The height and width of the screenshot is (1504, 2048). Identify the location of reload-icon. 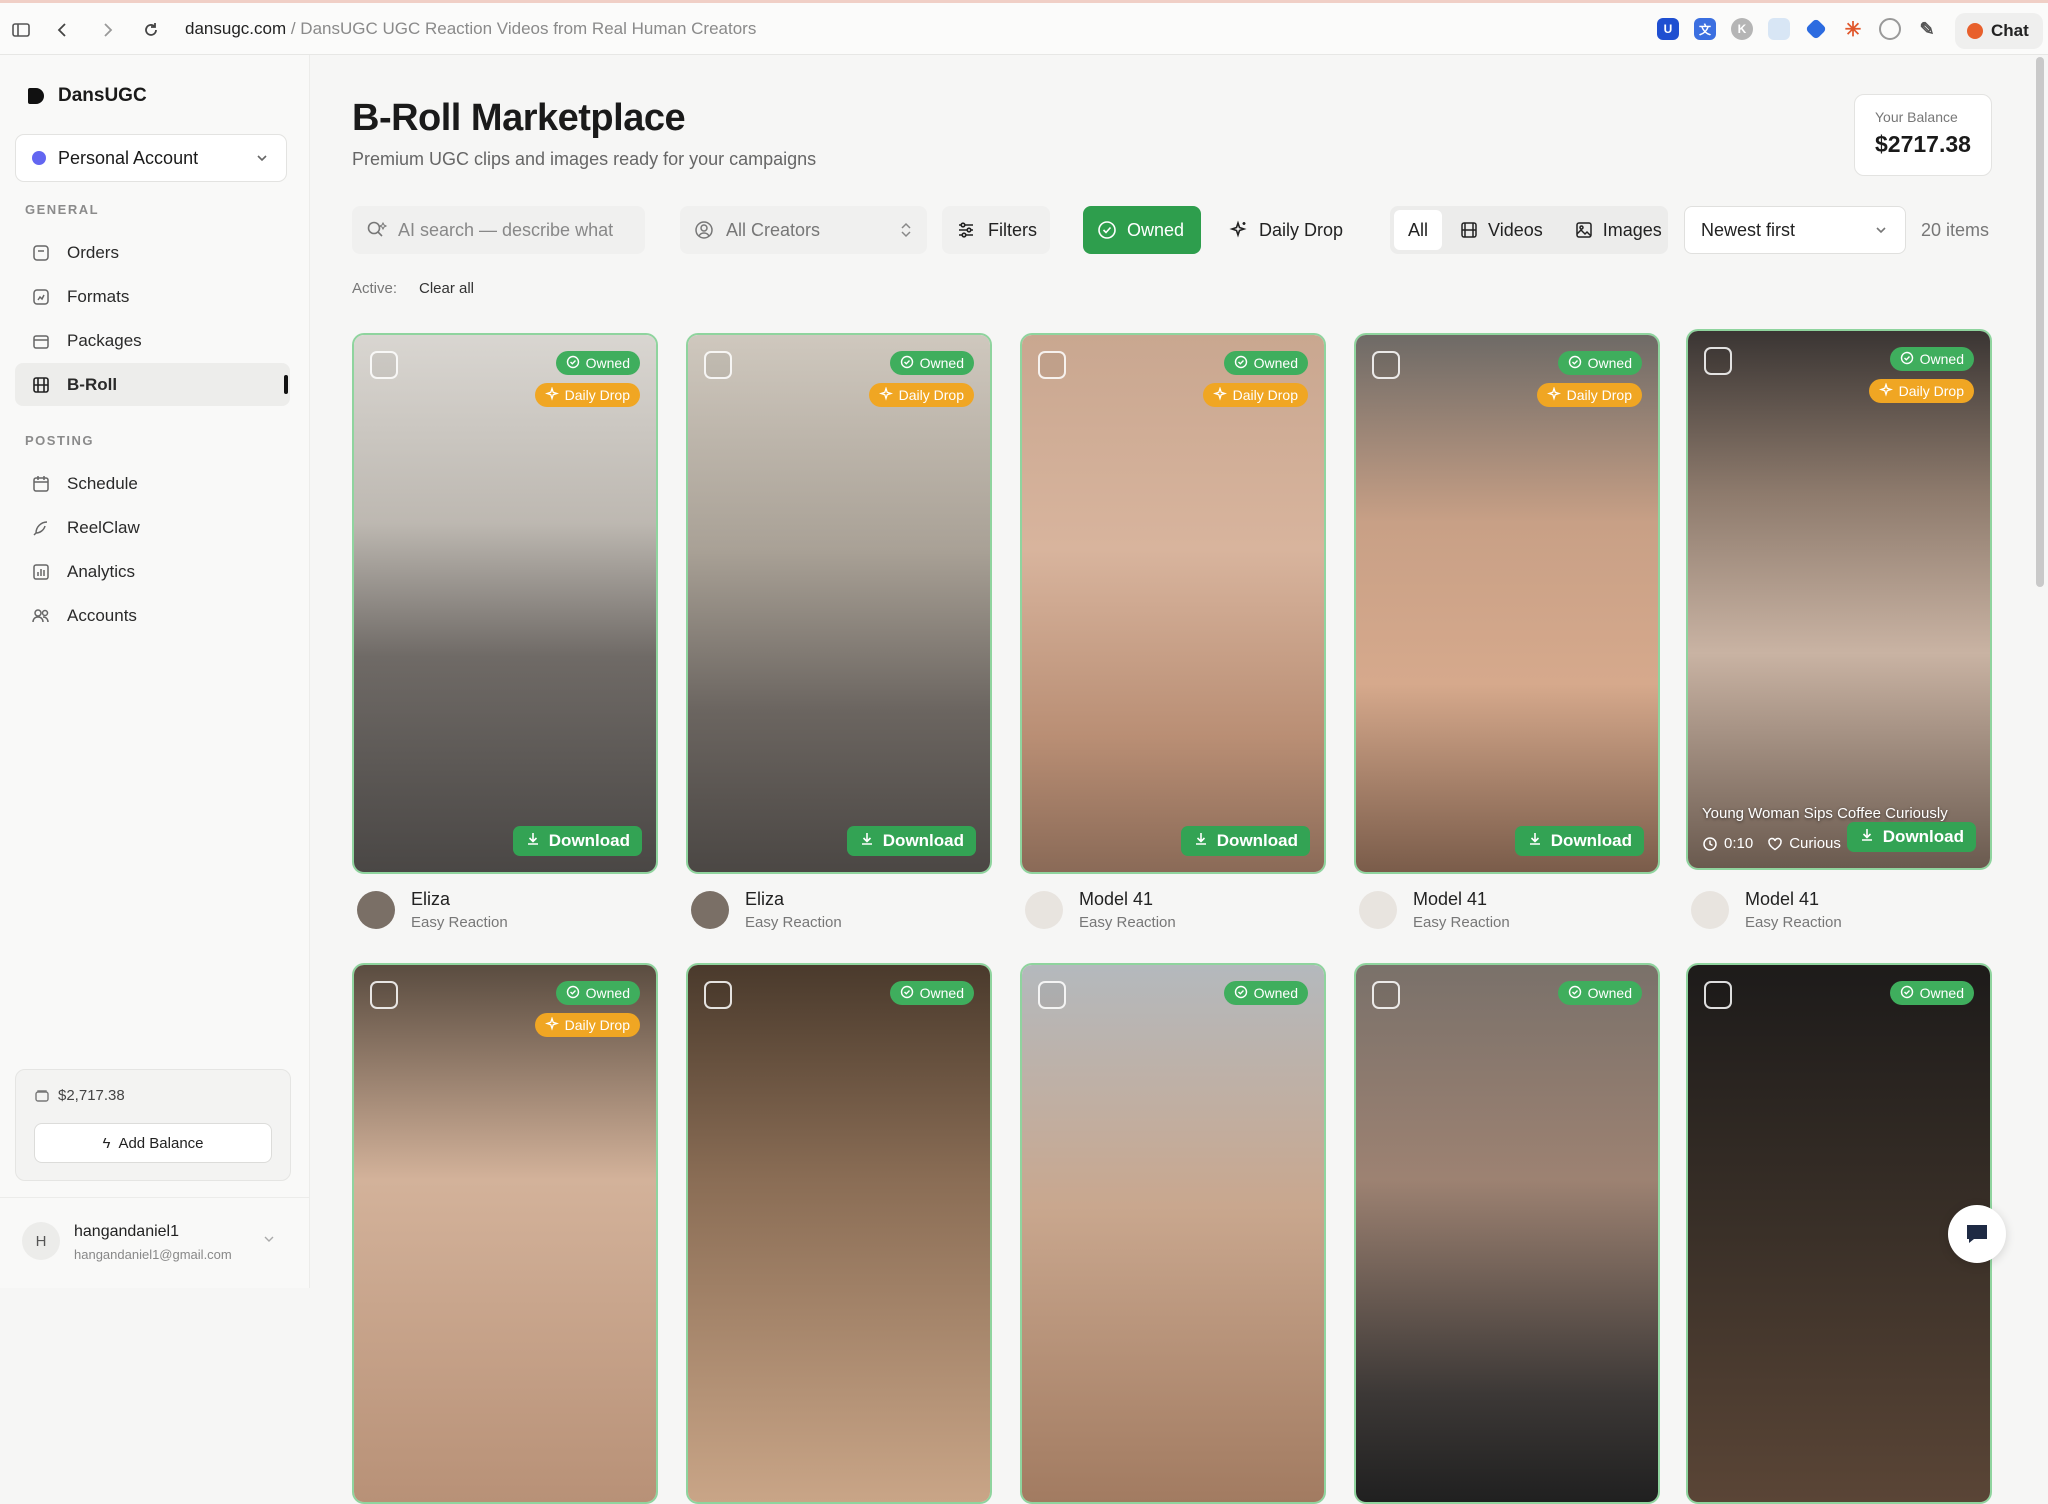
(151, 30).